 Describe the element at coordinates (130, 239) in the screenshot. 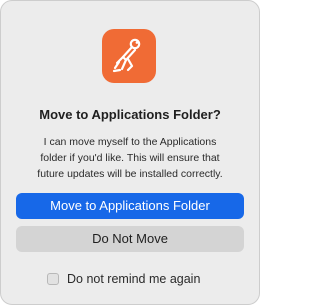

I see `do-not-move-button: Do Not Move` at that location.